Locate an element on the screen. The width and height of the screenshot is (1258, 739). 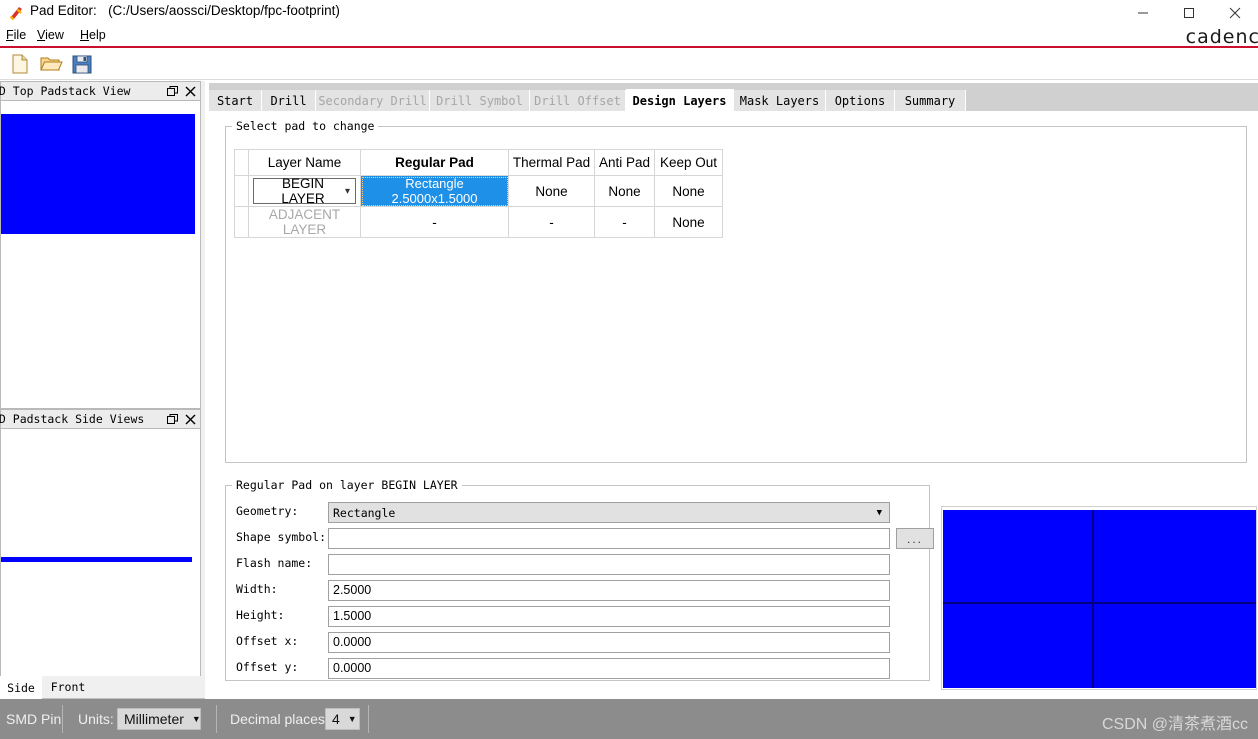
select-pad-legend: Select pad to change is located at coordinates (305, 126).